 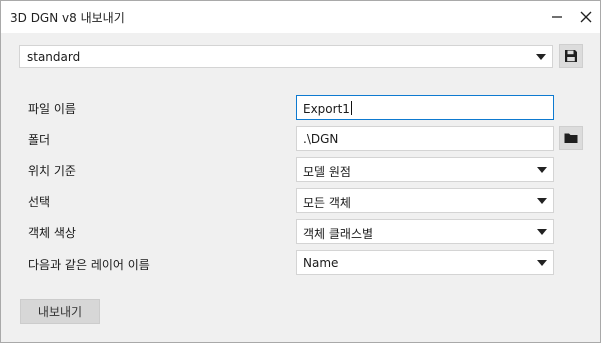 I want to click on object-color-value: 객체 클래스별, so click(x=338, y=234).